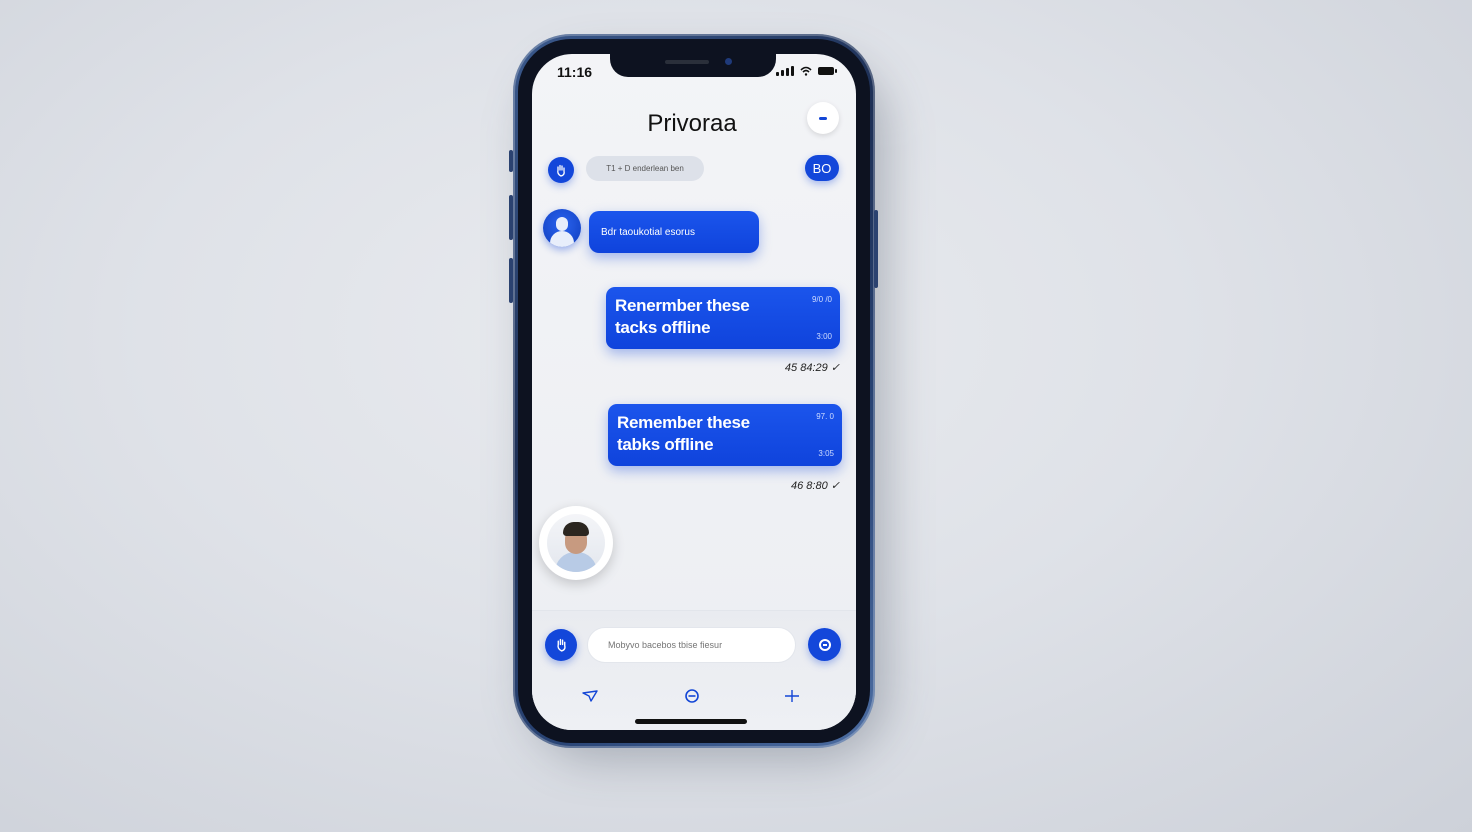  I want to click on contact-photo, so click(576, 543).